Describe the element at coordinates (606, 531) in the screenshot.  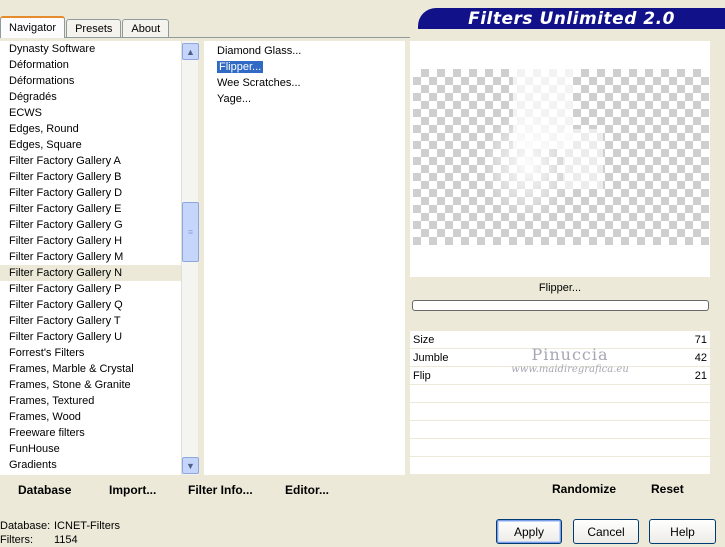
I see `cancel-button: Cancel` at that location.